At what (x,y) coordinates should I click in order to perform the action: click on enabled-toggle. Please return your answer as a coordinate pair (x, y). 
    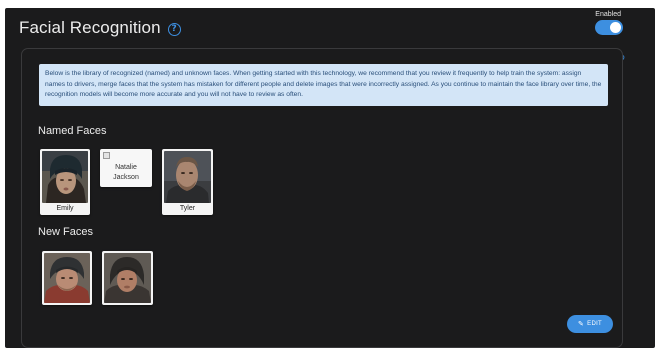
    Looking at the image, I should click on (609, 27).